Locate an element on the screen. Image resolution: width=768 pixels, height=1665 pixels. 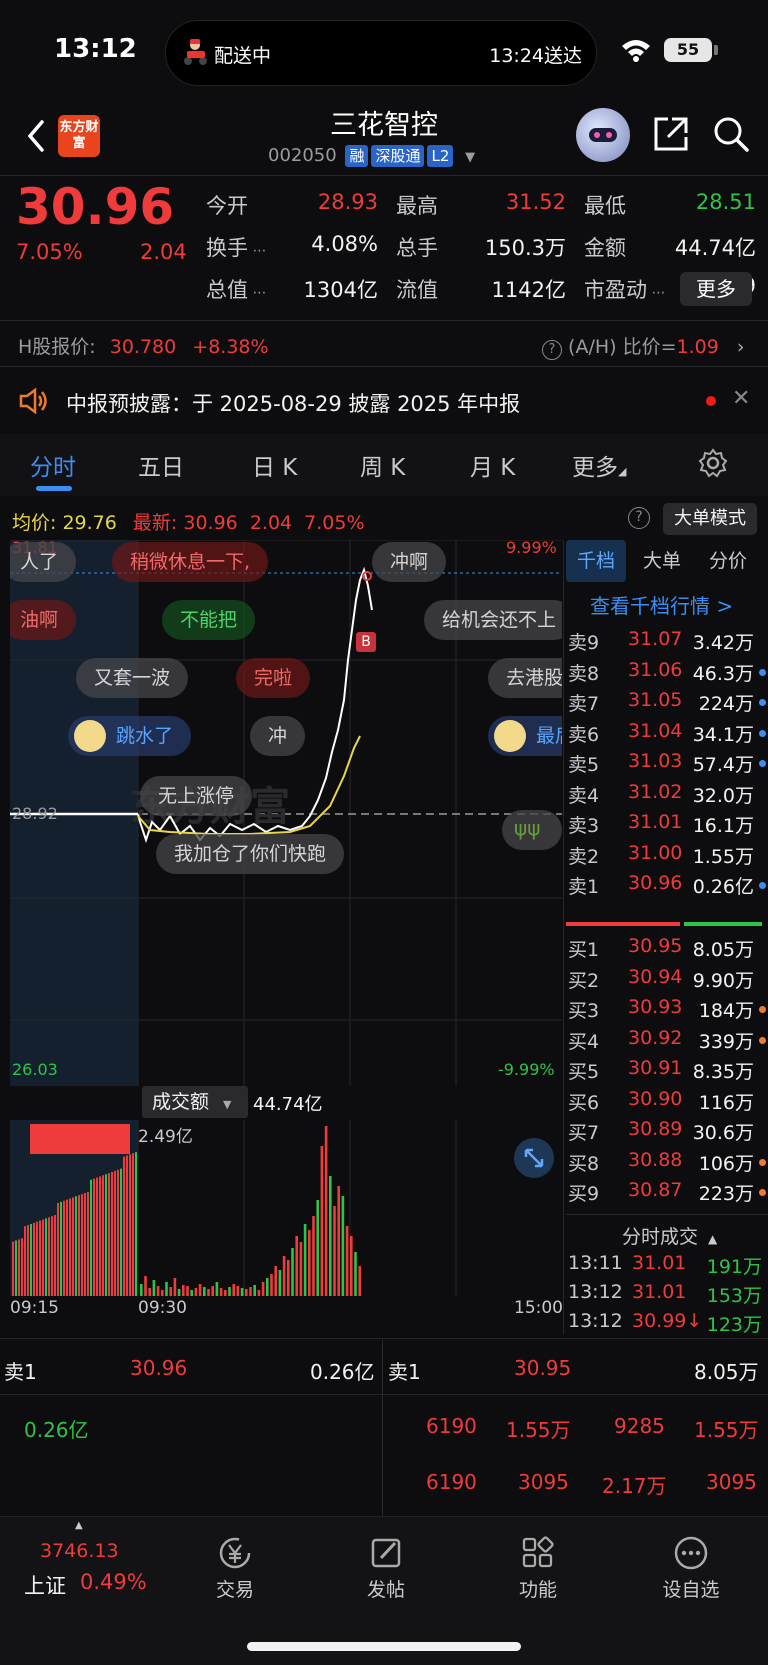
share-icon is located at coordinates (671, 134).